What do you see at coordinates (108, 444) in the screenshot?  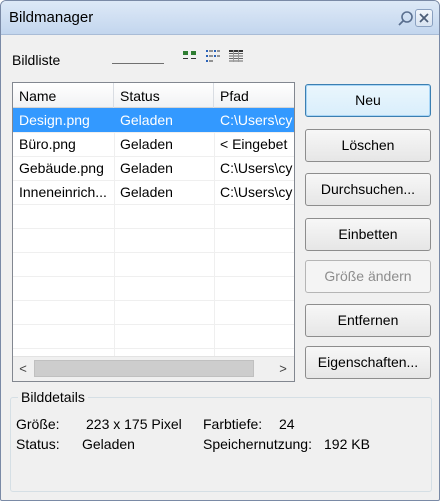 I see `status-value: Geladen` at bounding box center [108, 444].